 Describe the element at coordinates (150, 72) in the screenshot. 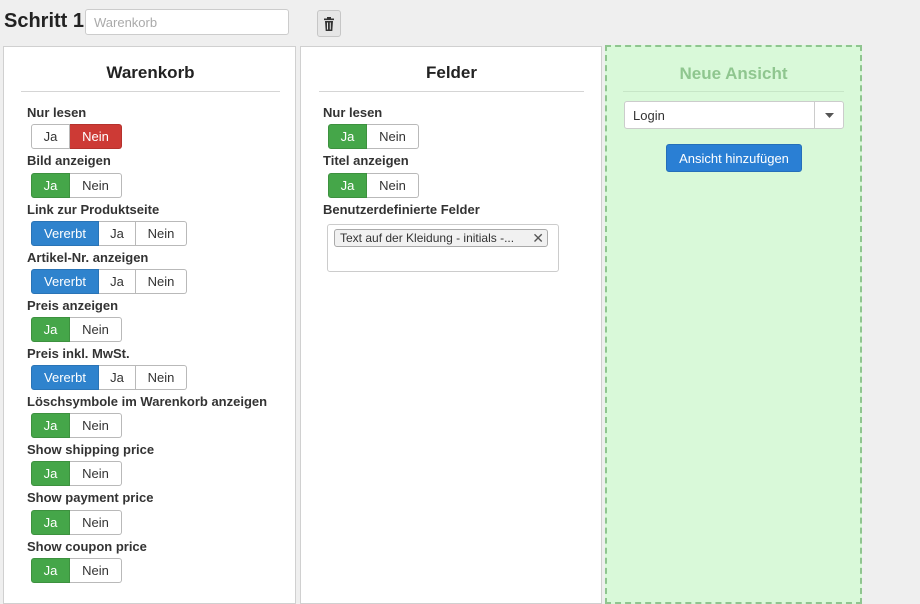

I see `panel-title: Warenkorb` at that location.